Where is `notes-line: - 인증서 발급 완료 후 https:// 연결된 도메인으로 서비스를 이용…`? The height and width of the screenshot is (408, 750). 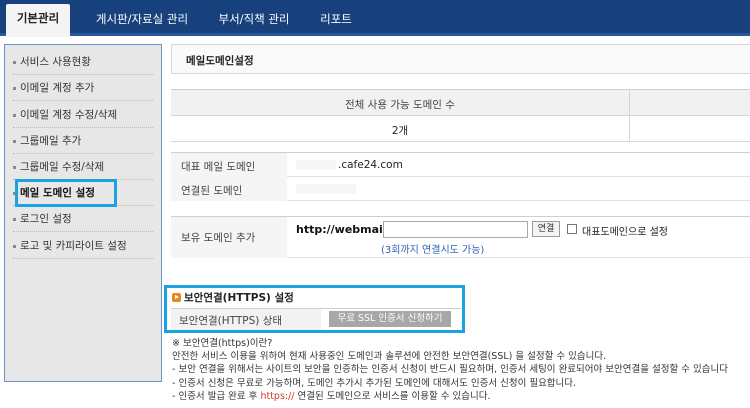 notes-line: - 인증서 발급 완료 후 https:// 연결된 도메인으로 서비스를 이용… is located at coordinates (461, 396).